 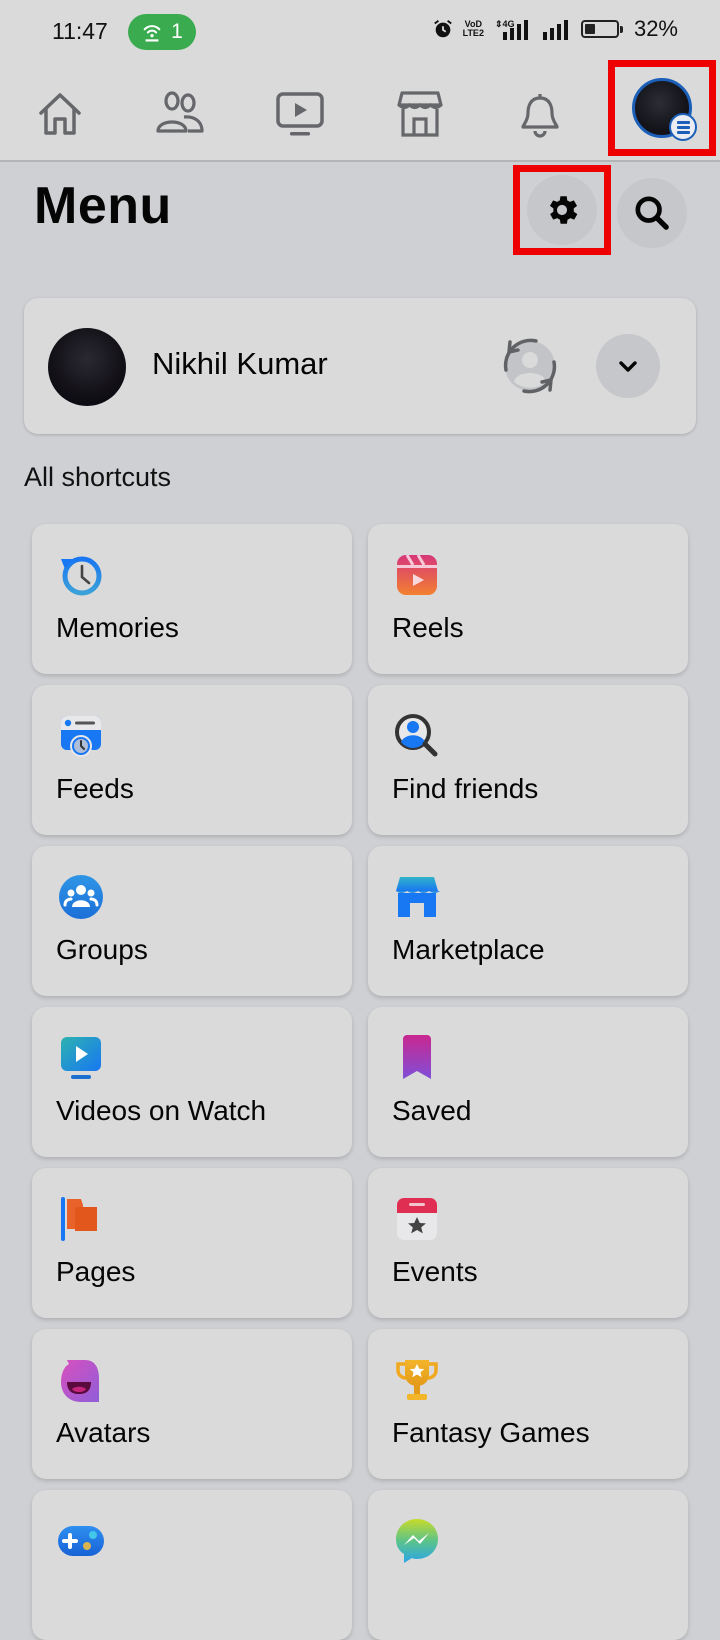 I want to click on bell-icon, so click(x=540, y=116).